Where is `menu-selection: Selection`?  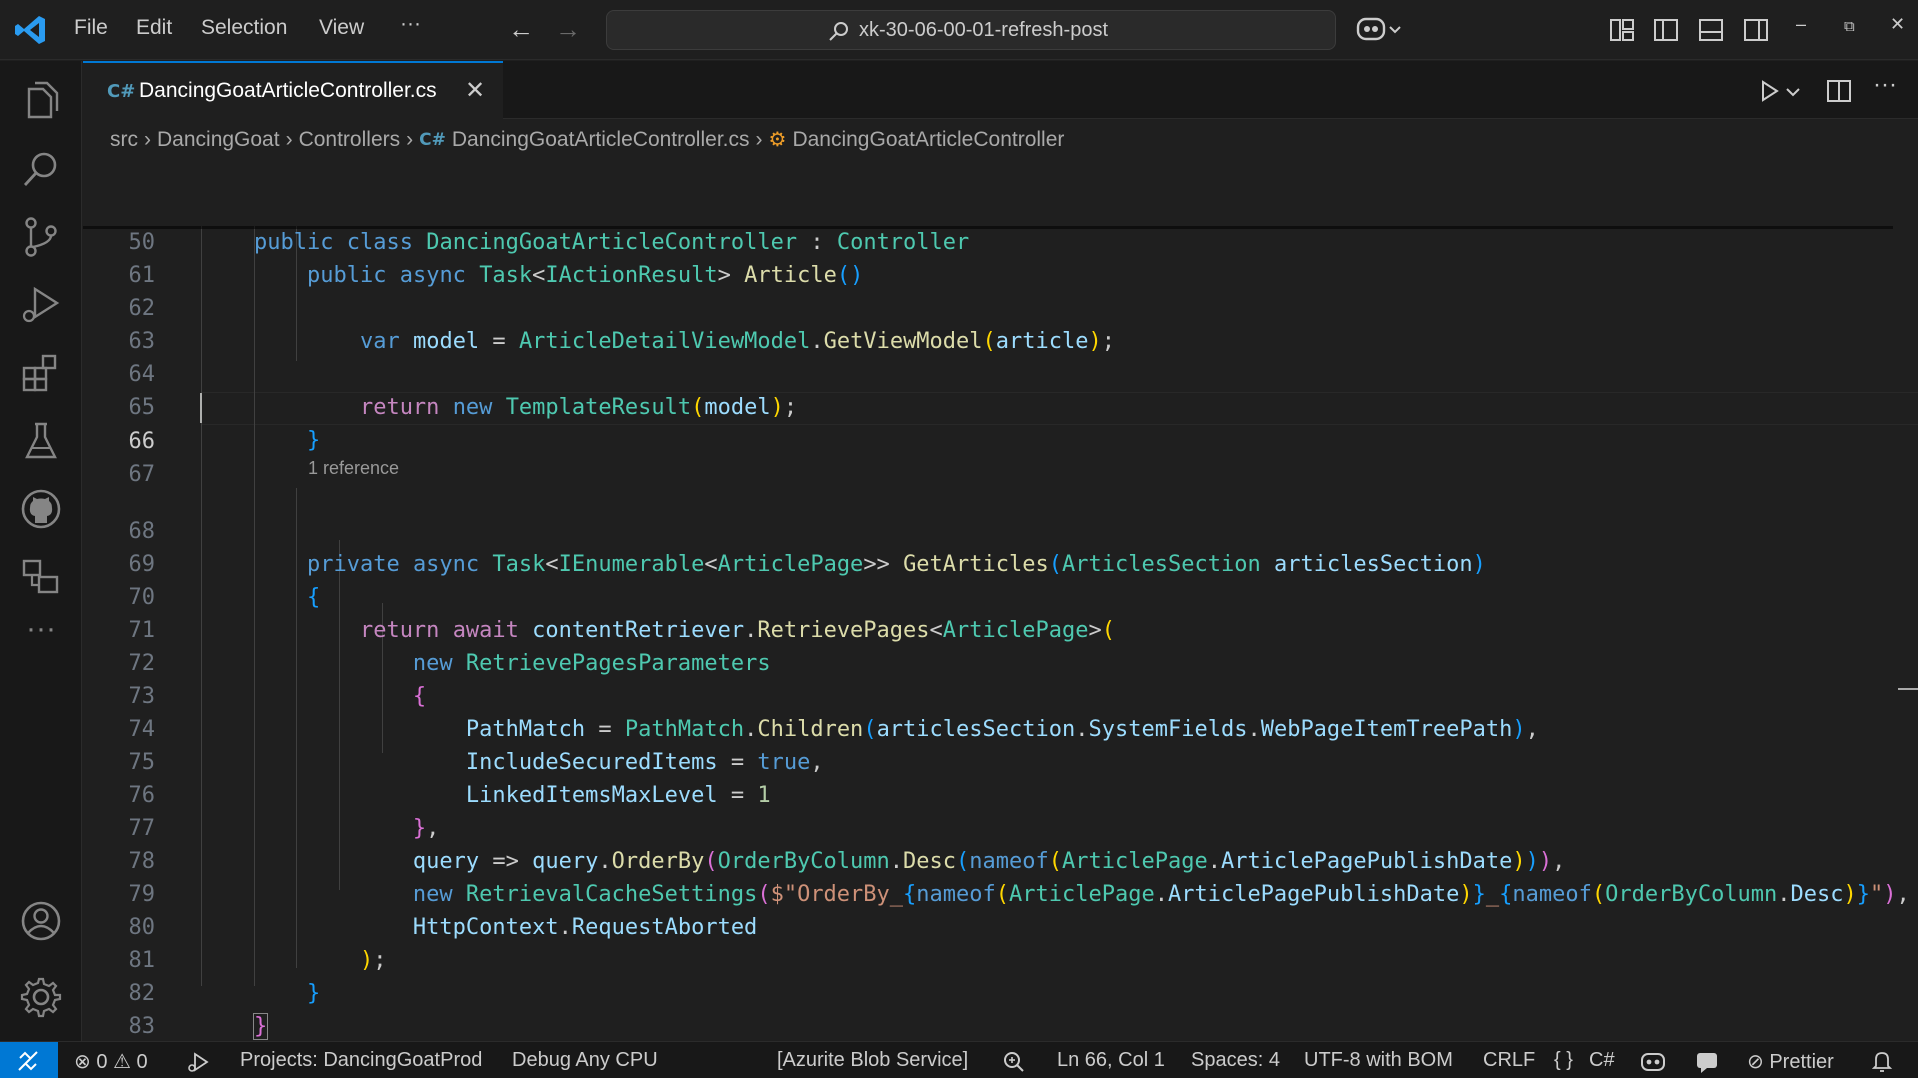 menu-selection: Selection is located at coordinates (244, 28).